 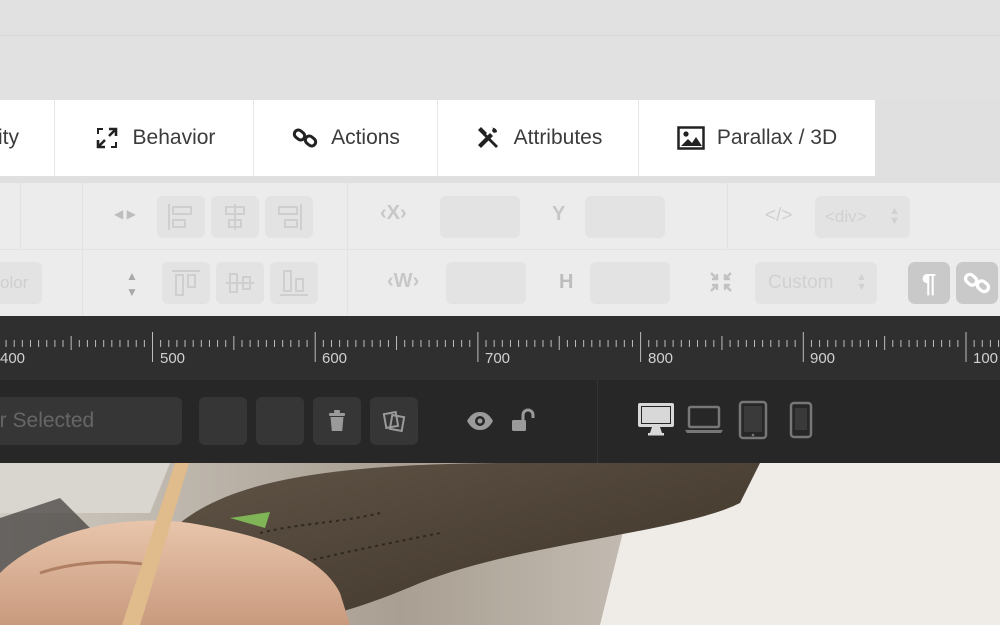 I want to click on tools-icon, so click(x=488, y=138).